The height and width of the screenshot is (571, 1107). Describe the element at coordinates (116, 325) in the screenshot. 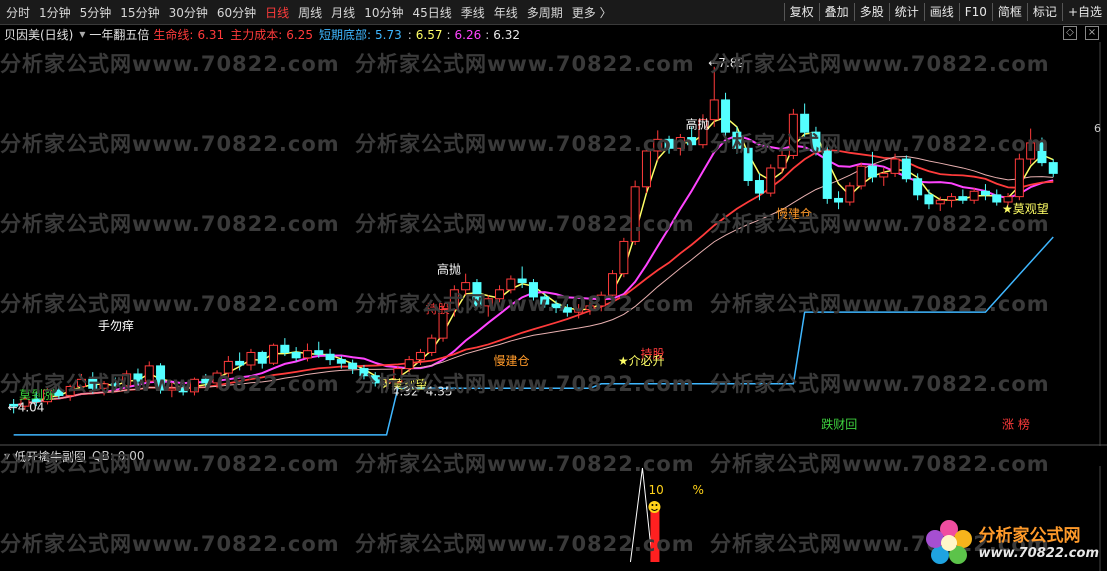

I see `chart-annotation: 手勿痒` at that location.